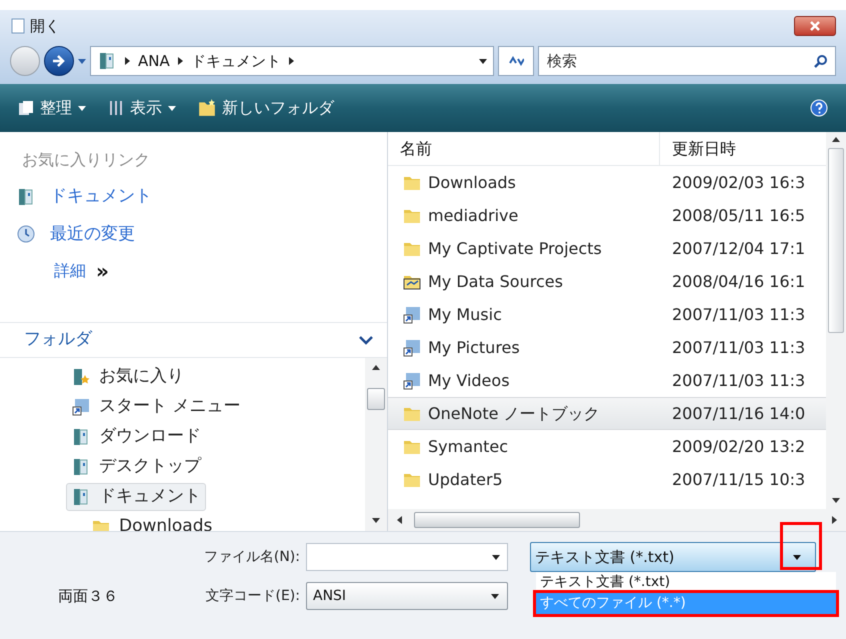  What do you see at coordinates (26, 234) in the screenshot?
I see `clock-icon` at bounding box center [26, 234].